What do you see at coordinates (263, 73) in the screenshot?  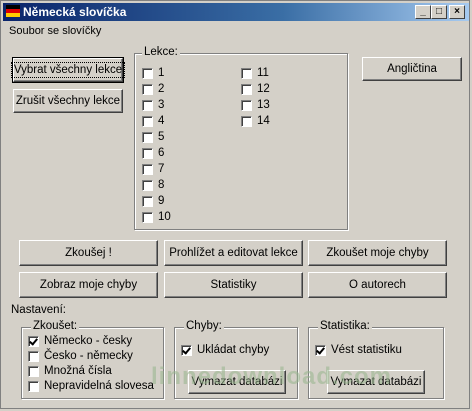 I see `lesson-11-checkbox-label: 11` at bounding box center [263, 73].